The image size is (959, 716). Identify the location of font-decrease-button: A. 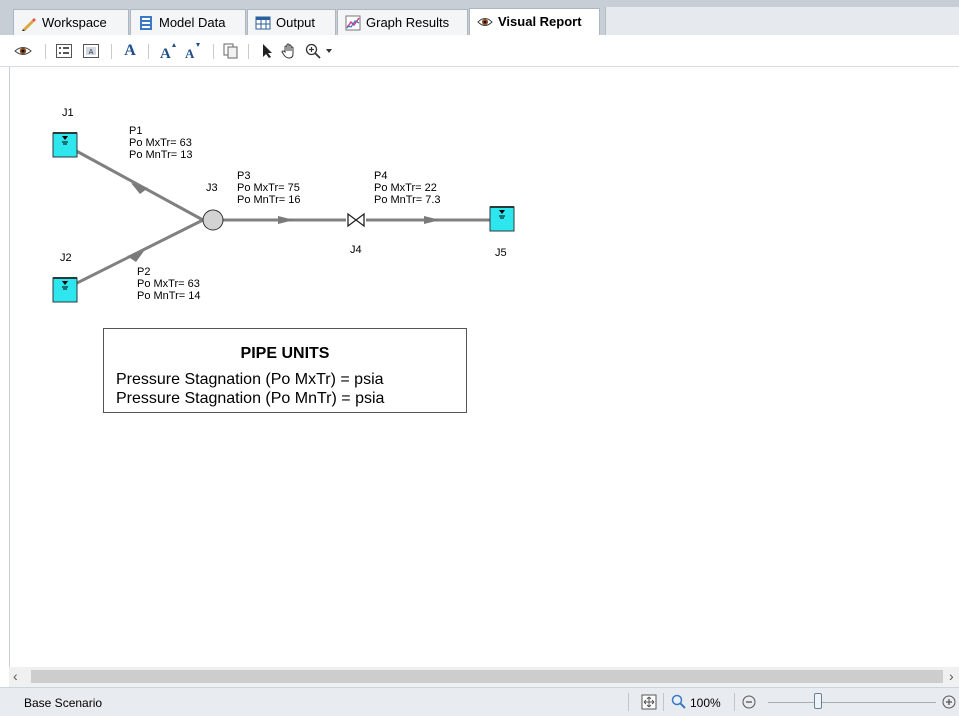
(193, 51).